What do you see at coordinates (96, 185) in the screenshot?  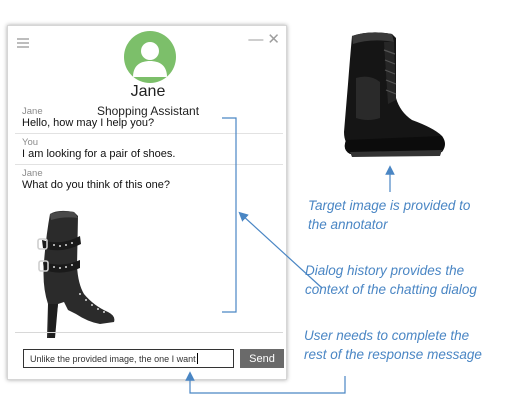 I see `message-text: What do you think of this one?` at bounding box center [96, 185].